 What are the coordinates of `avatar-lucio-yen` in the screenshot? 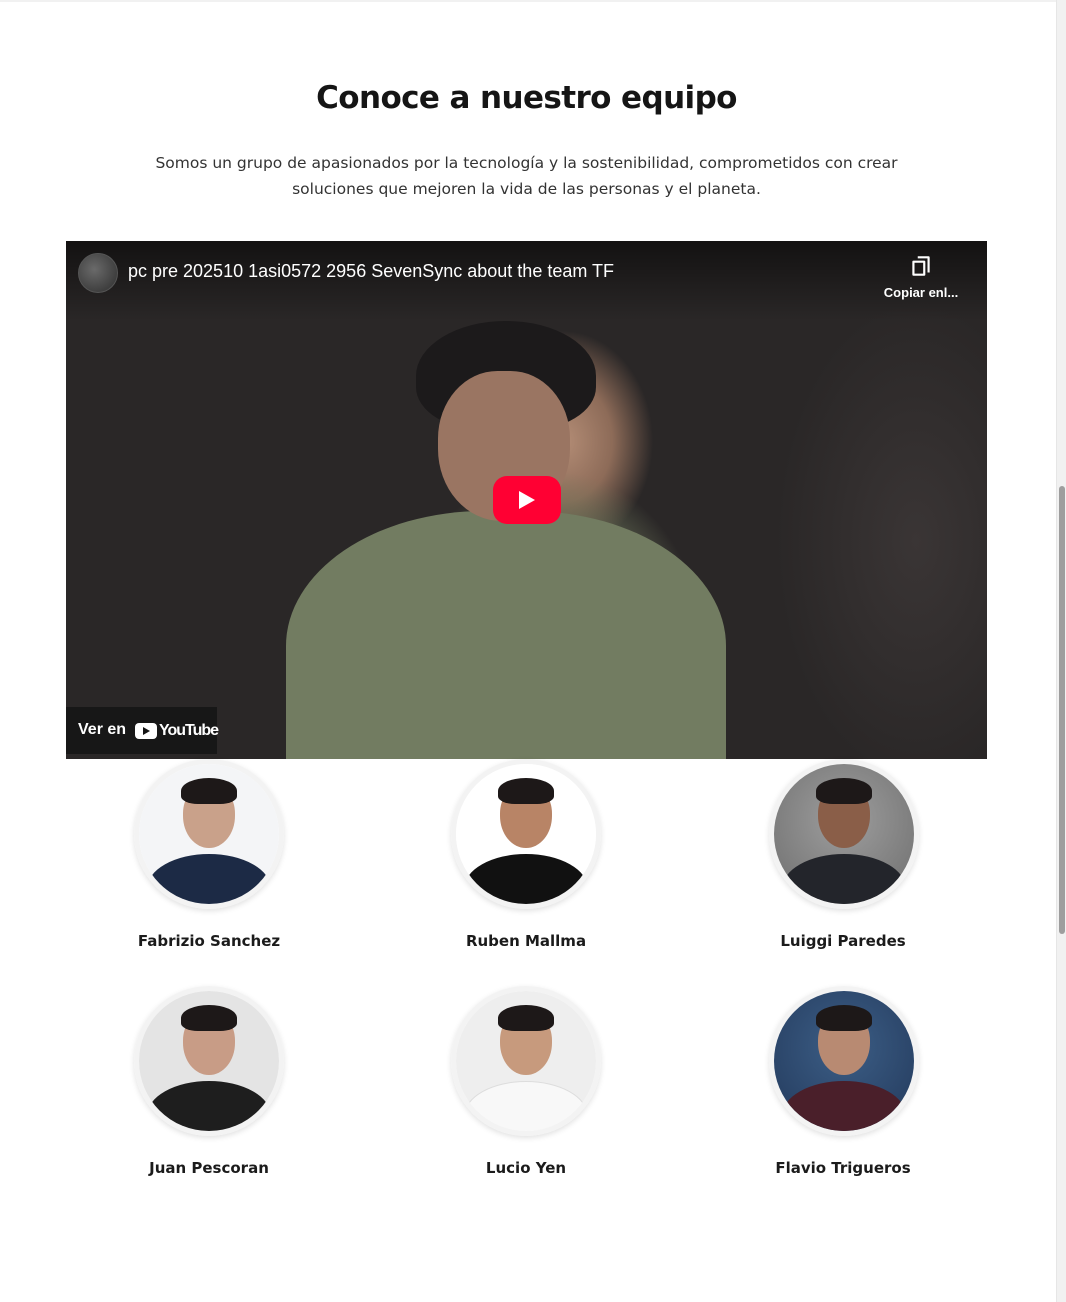 It's located at (526, 1061).